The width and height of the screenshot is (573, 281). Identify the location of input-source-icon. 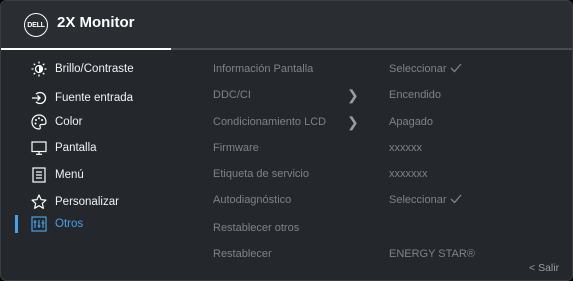
(39, 98).